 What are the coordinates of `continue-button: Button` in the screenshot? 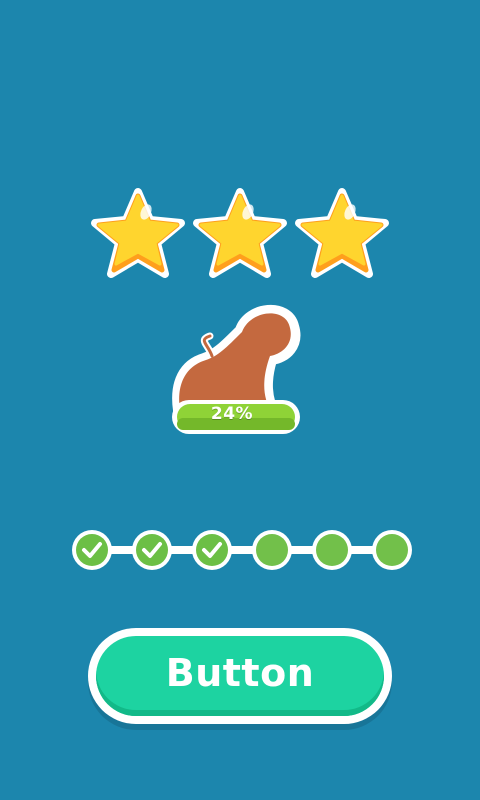 It's located at (240, 676).